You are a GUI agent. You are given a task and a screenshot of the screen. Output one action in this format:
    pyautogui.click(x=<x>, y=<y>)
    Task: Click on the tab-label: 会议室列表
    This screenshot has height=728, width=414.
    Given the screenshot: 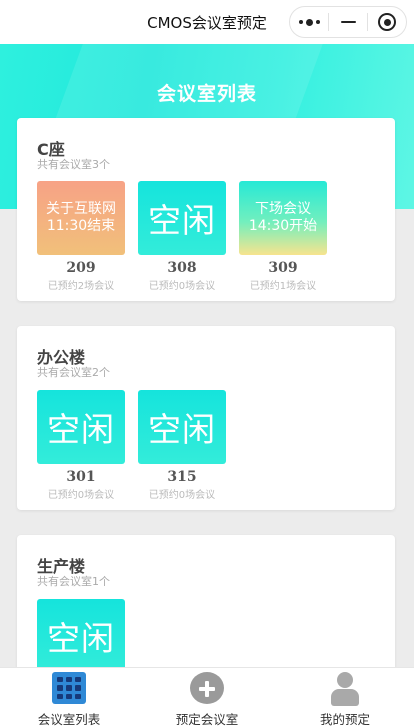 What is the action you would take?
    pyautogui.click(x=69, y=719)
    